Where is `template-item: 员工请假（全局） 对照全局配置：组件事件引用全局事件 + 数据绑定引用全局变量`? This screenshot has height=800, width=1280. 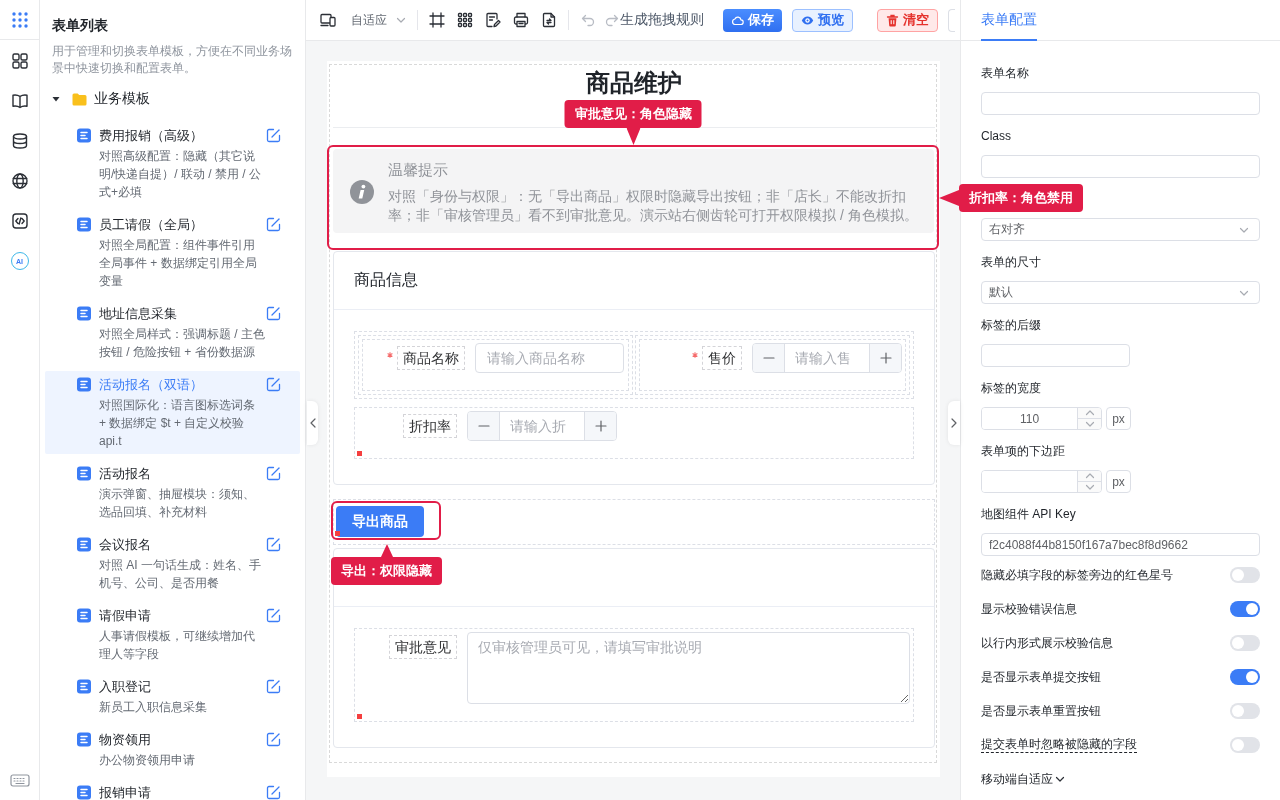 template-item: 员工请假（全局） 对照全局配置：组件事件引用全局事件 + 数据绑定引用全局变量 is located at coordinates (172, 252).